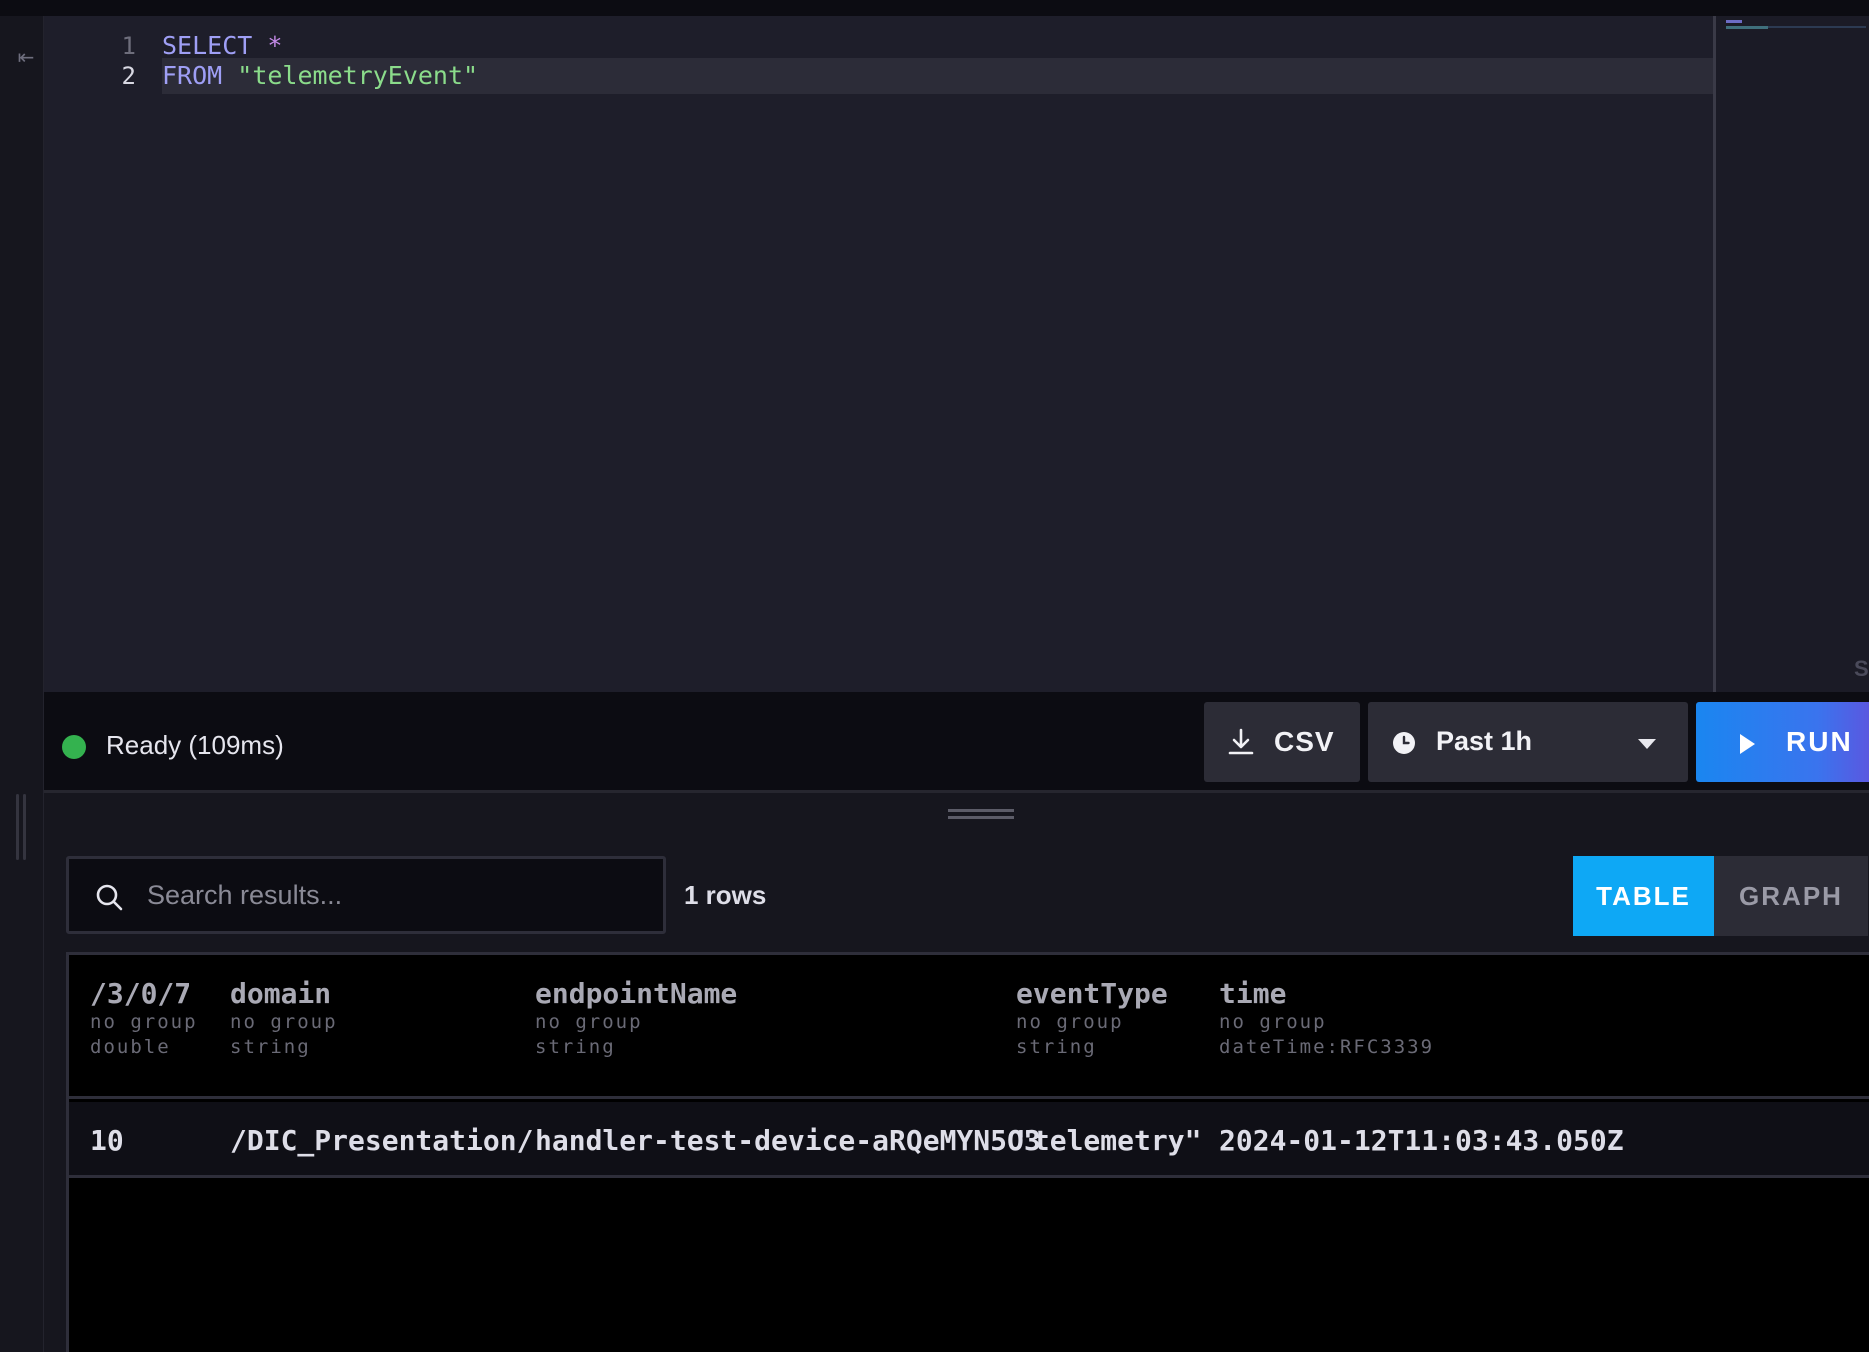  I want to click on sql-keyword: FROM, so click(192, 75).